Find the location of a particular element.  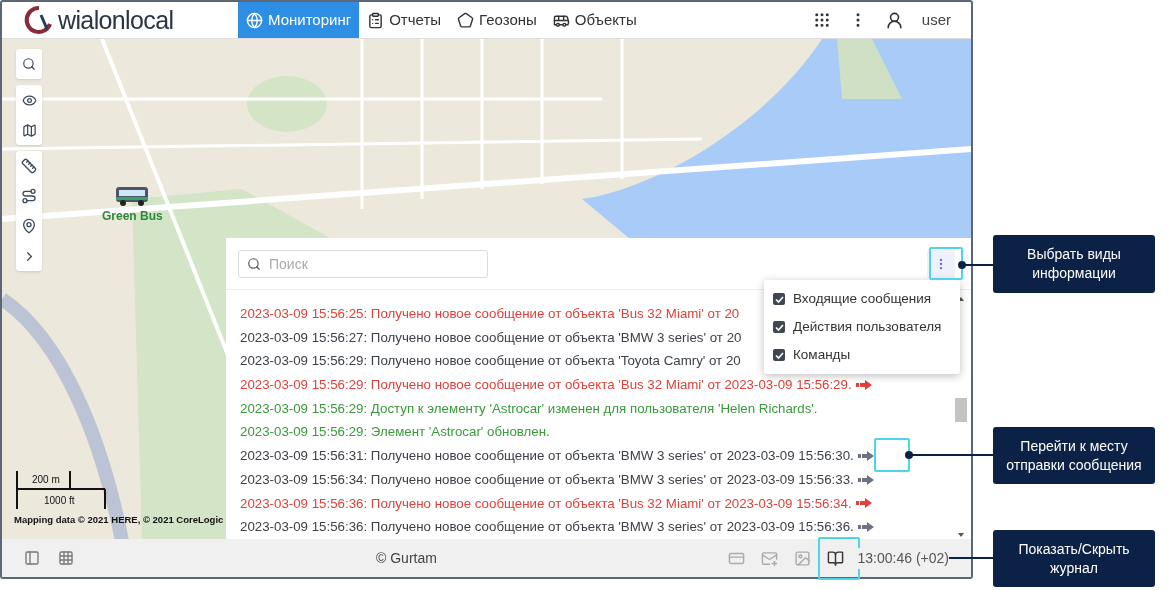

log-entry: 2023-03-09 15:56:29: Доступ к элементу 'Astrocar' изменен для пользователя 'Helen Richards'. is located at coordinates (529, 408).